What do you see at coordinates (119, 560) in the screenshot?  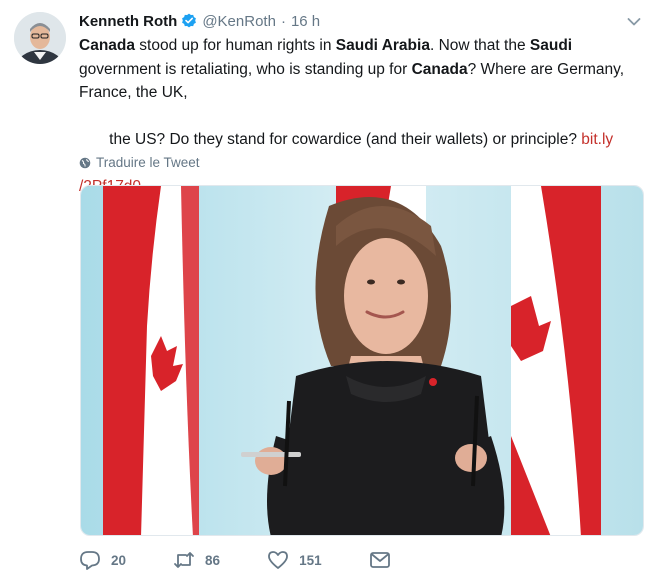 I see `reply-count: 20` at bounding box center [119, 560].